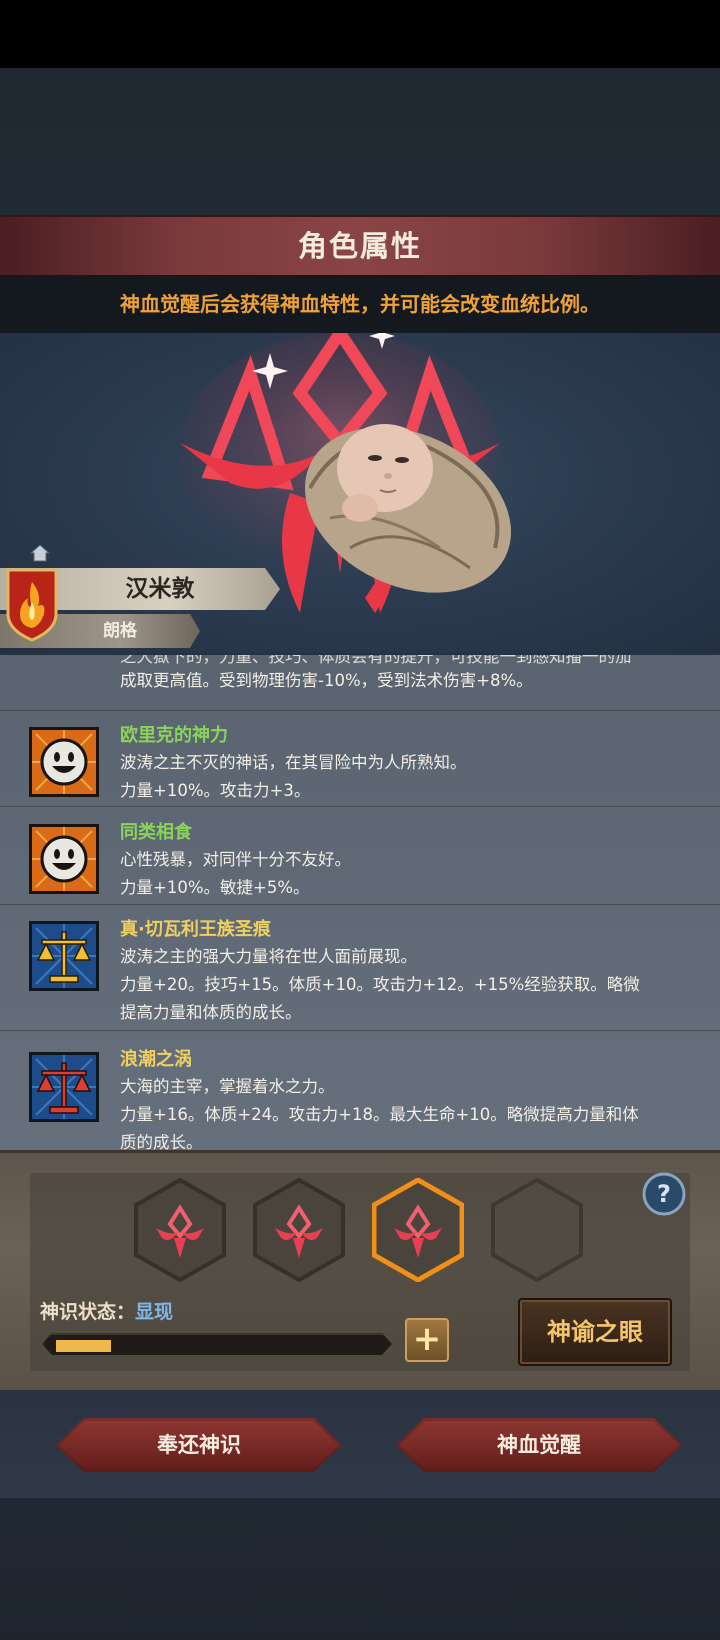 This screenshot has width=720, height=1640. What do you see at coordinates (64, 956) in the screenshot?
I see `gold-scales-icon` at bounding box center [64, 956].